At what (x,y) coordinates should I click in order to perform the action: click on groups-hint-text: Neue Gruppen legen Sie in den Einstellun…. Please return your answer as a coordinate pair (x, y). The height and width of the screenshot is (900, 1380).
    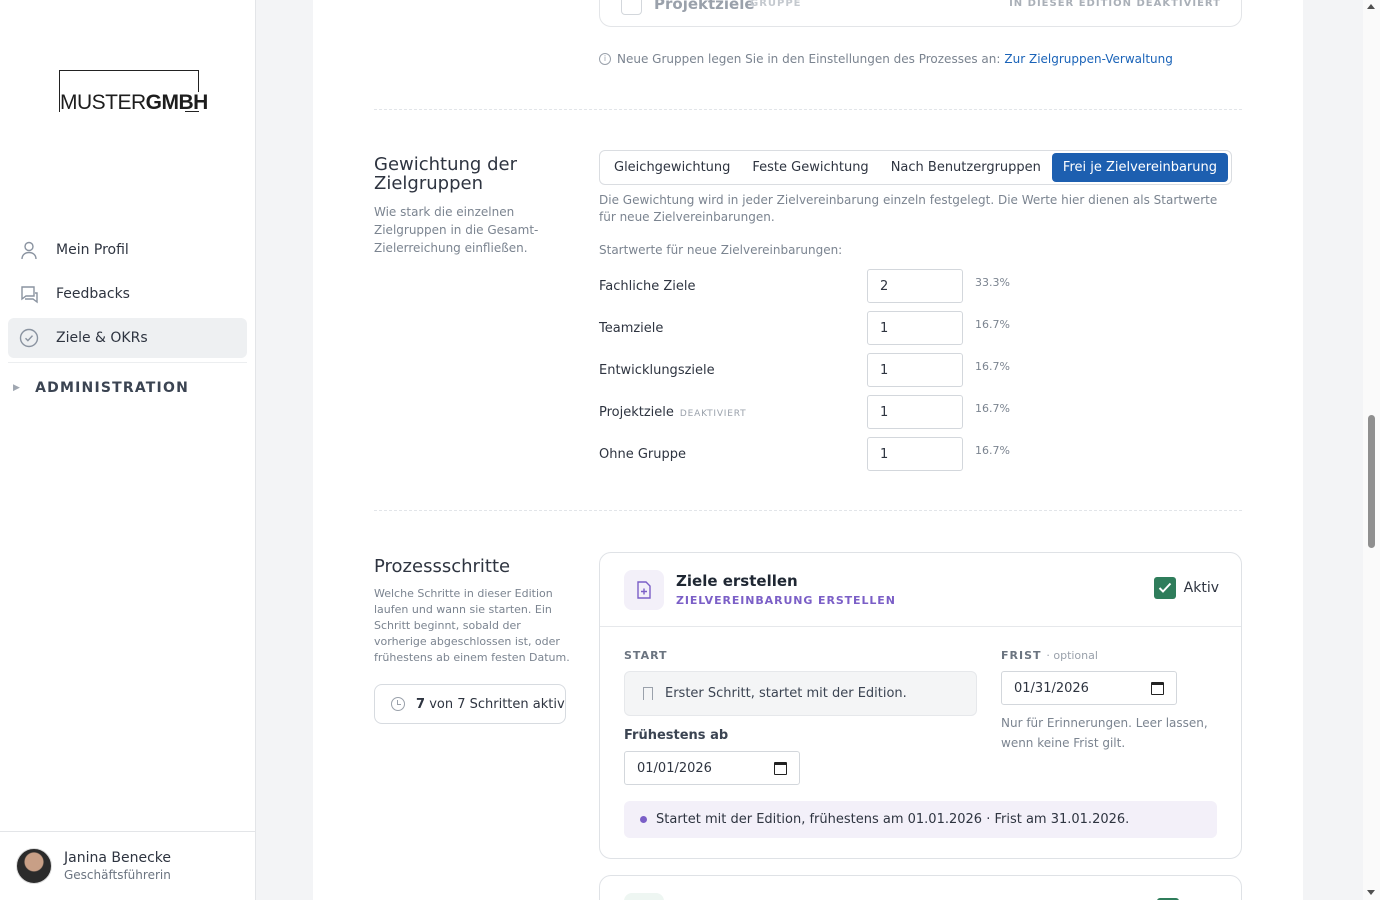
    Looking at the image, I should click on (809, 59).